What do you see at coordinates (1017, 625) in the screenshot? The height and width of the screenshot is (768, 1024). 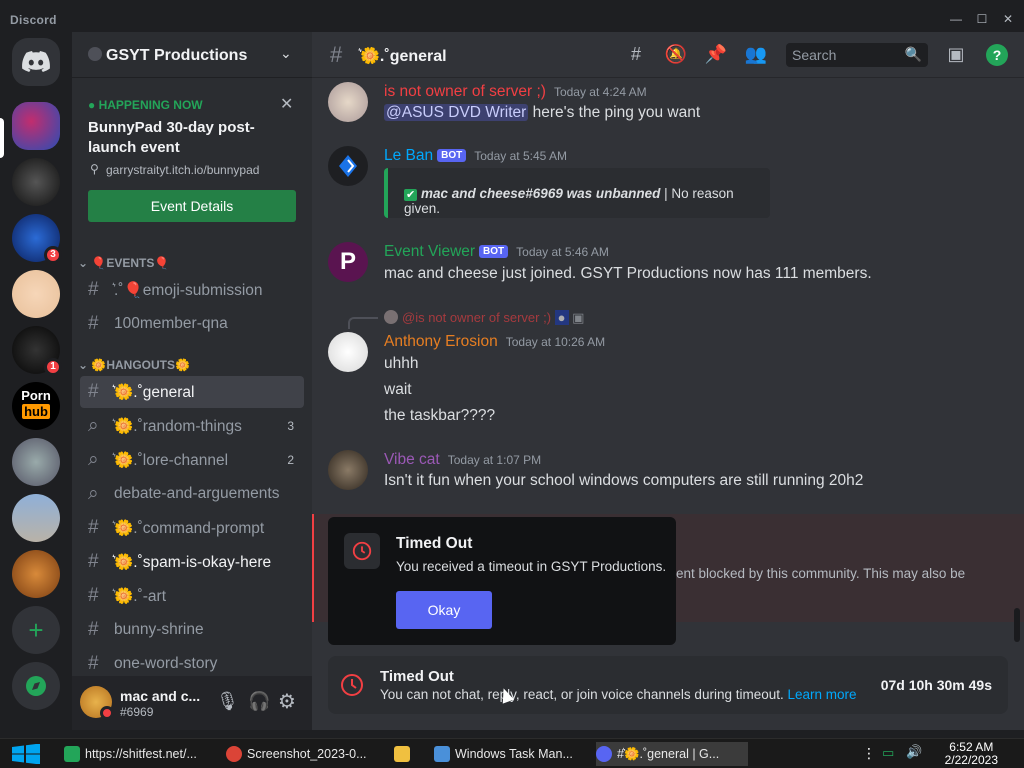 I see `scrollbar-thumb` at bounding box center [1017, 625].